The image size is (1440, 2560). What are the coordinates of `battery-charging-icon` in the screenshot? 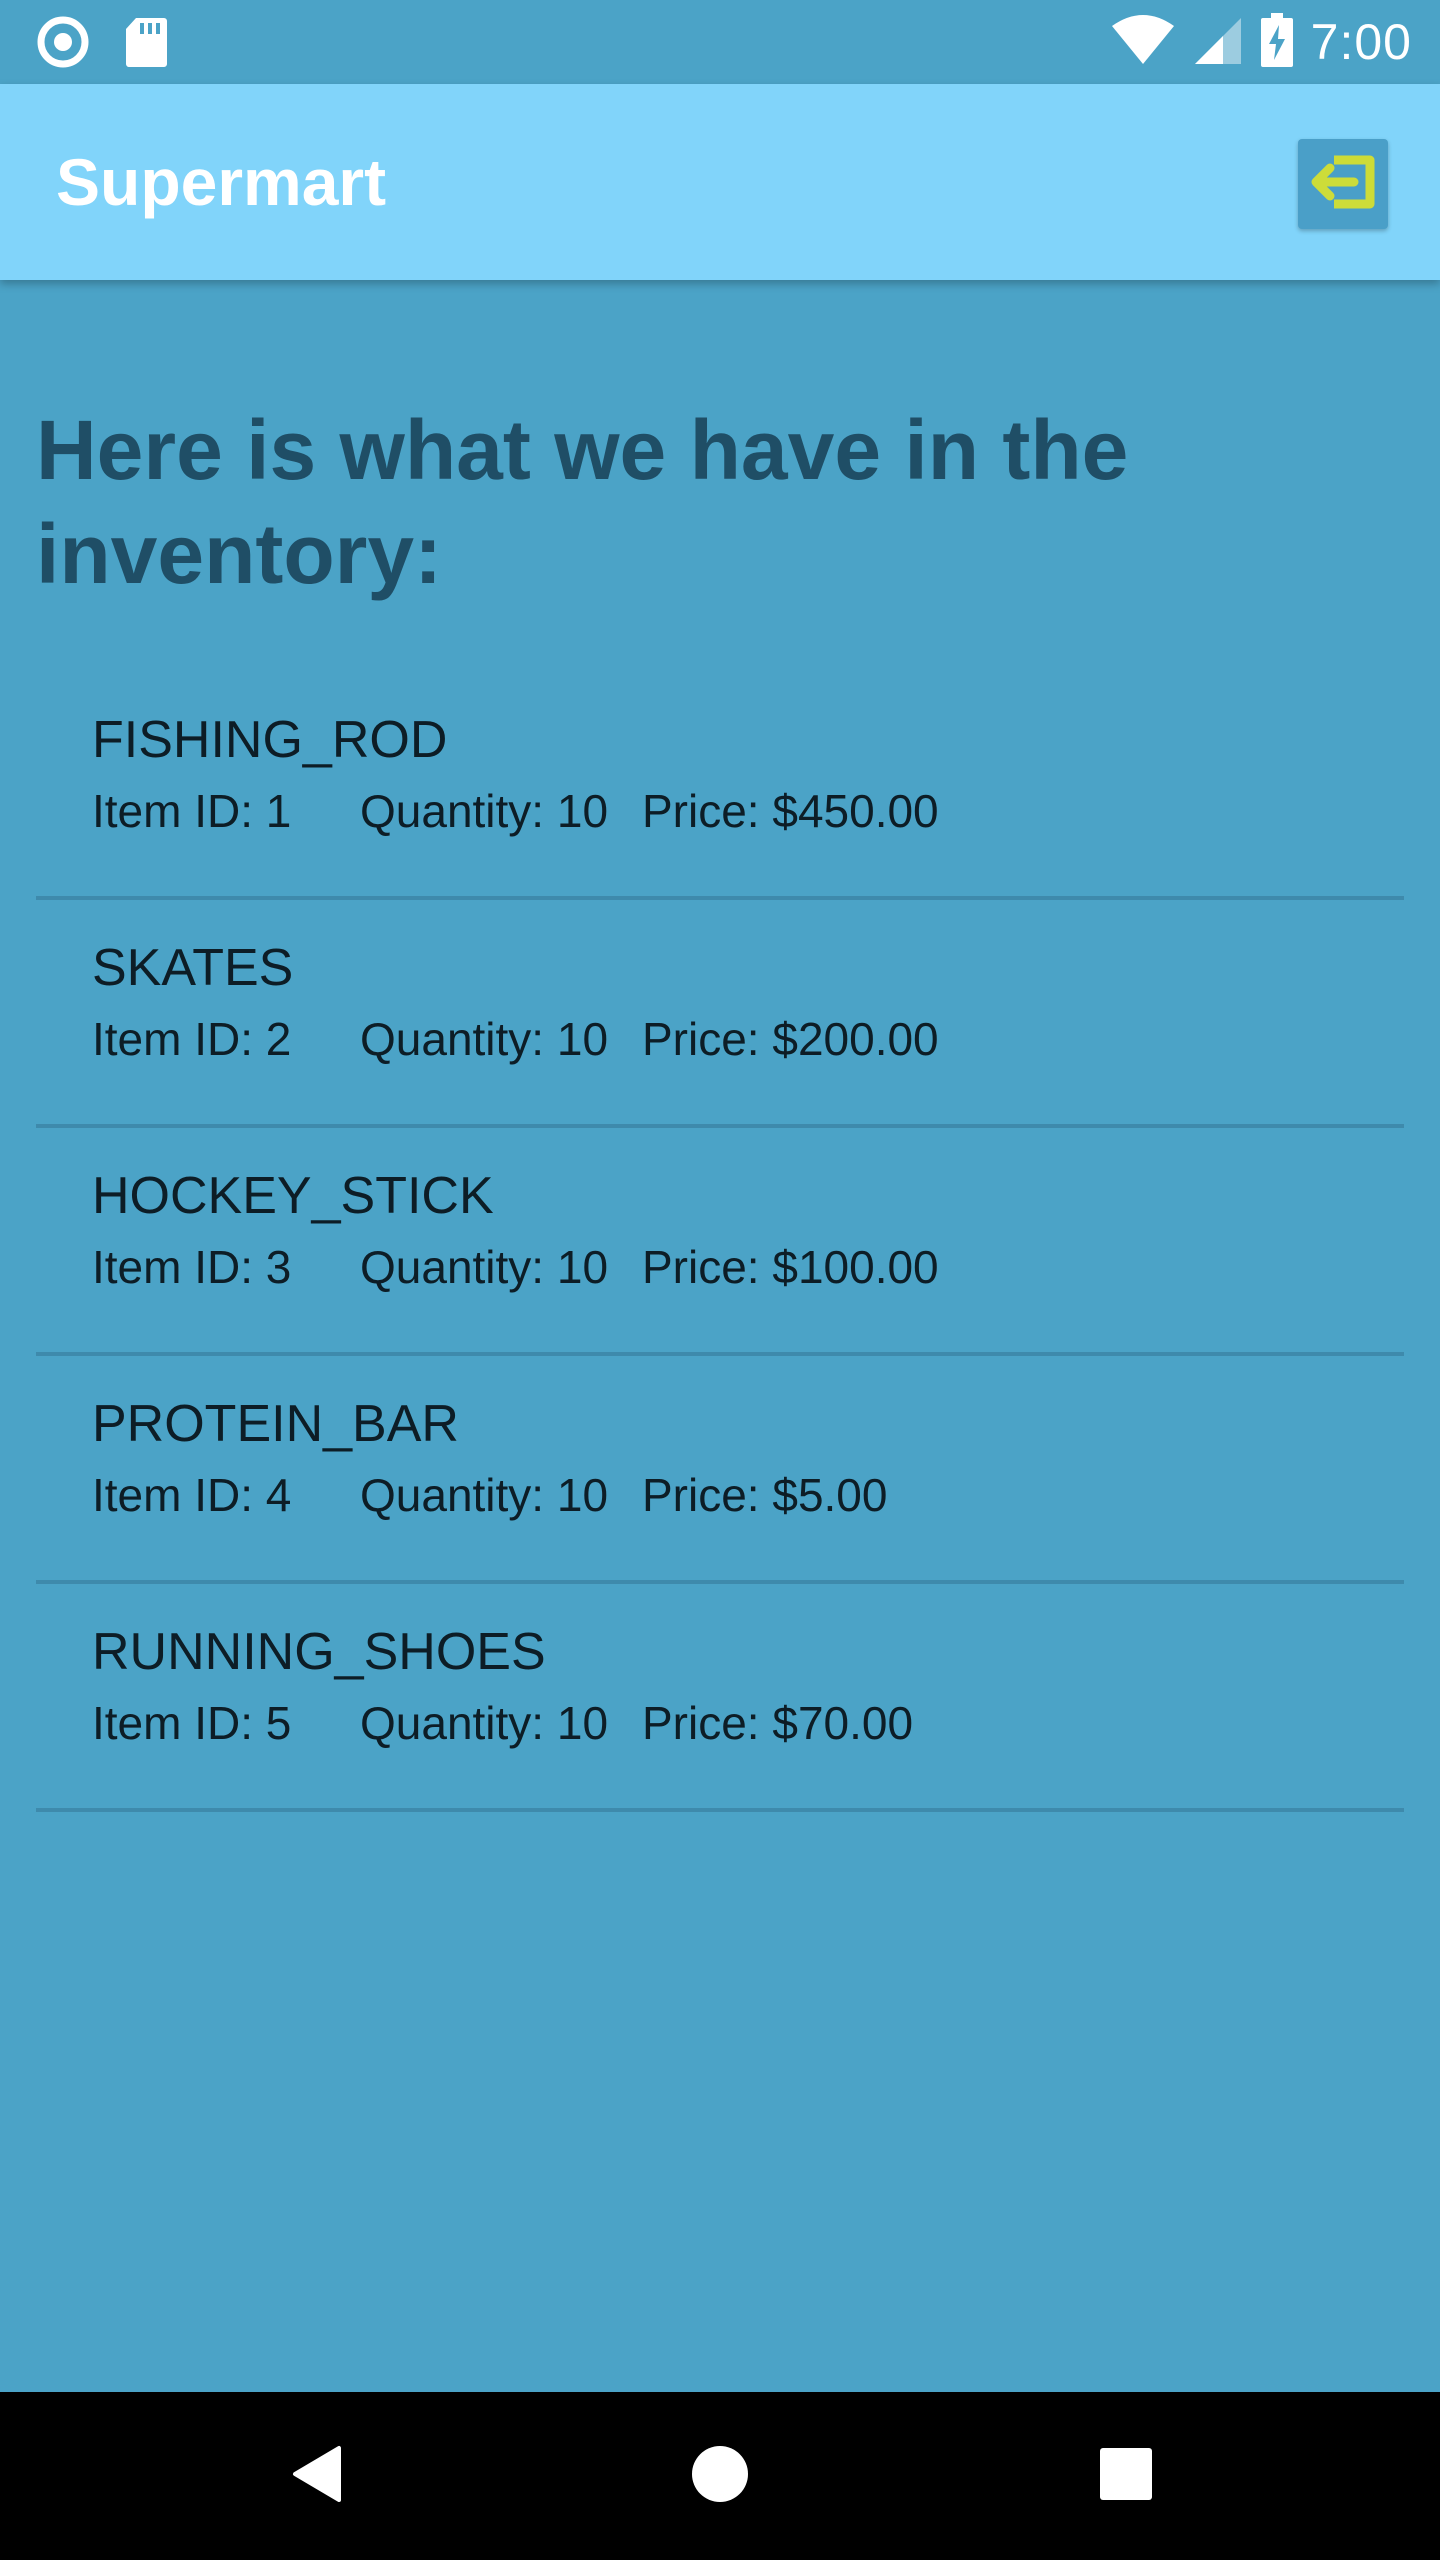 It's located at (1276, 42).